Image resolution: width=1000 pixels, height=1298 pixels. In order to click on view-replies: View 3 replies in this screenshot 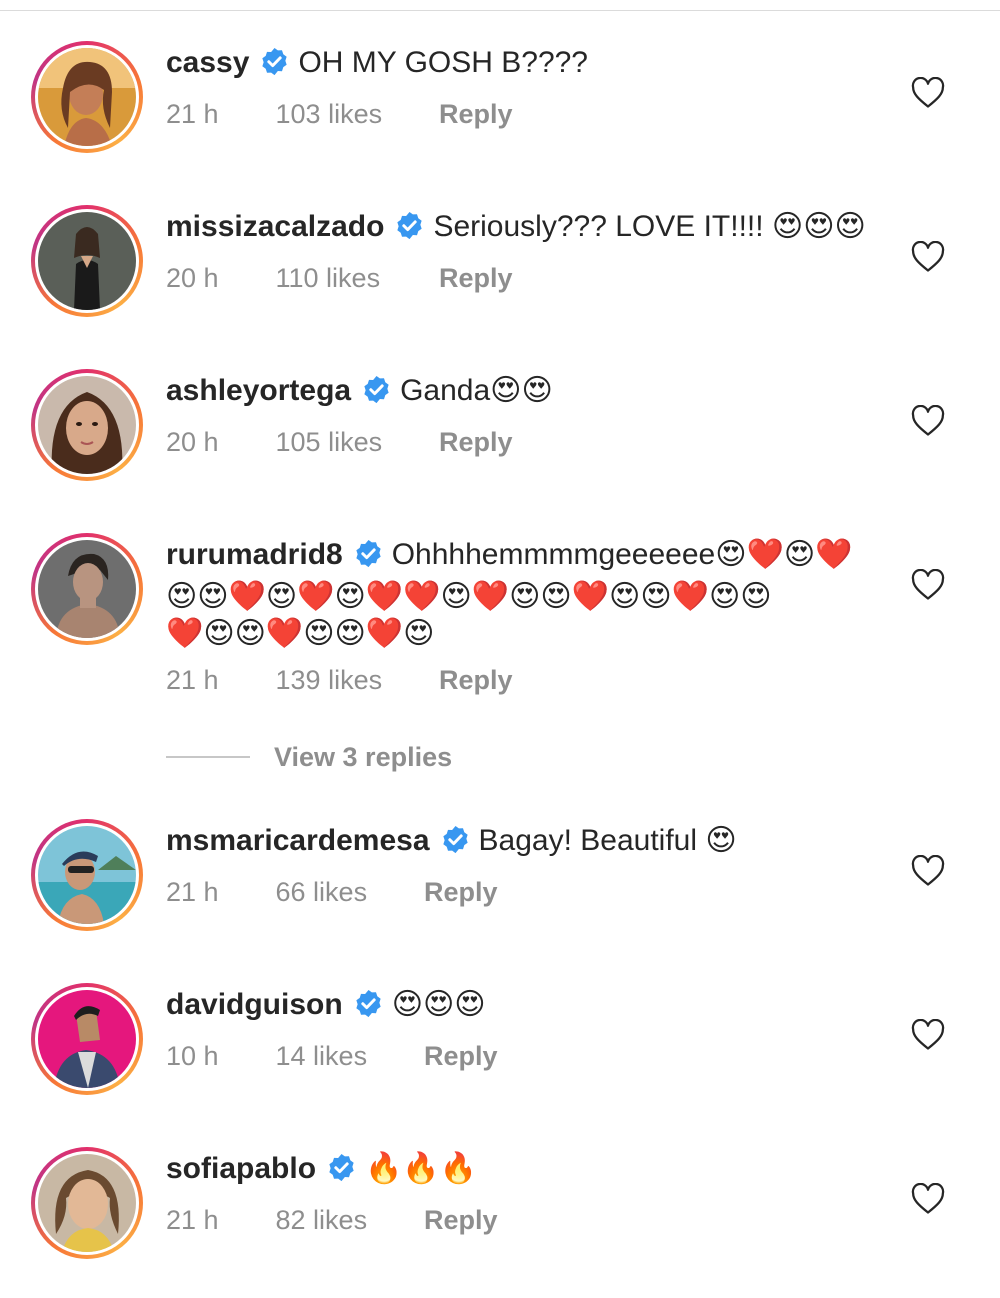, I will do `click(309, 757)`.